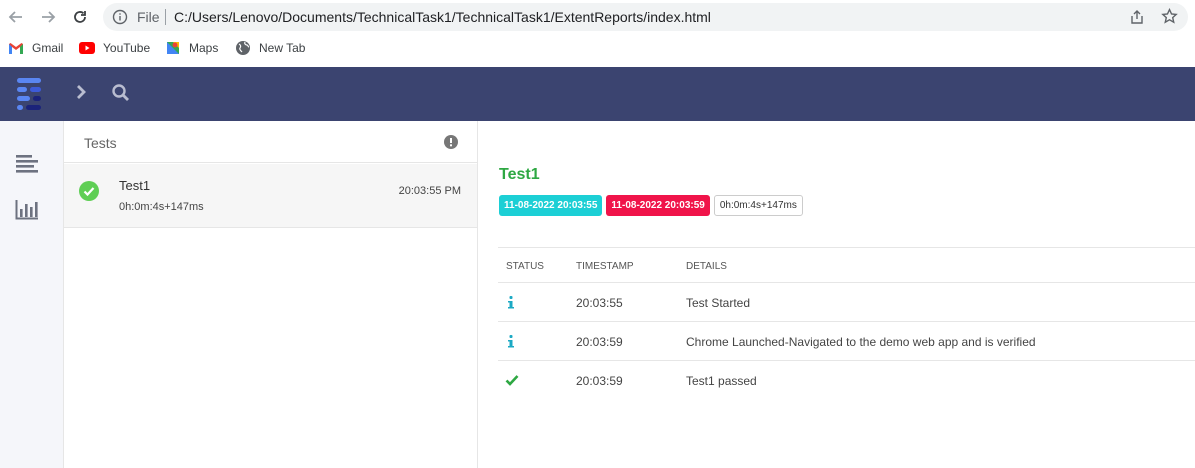 The image size is (1195, 468). I want to click on chevron-right-icon, so click(82, 92).